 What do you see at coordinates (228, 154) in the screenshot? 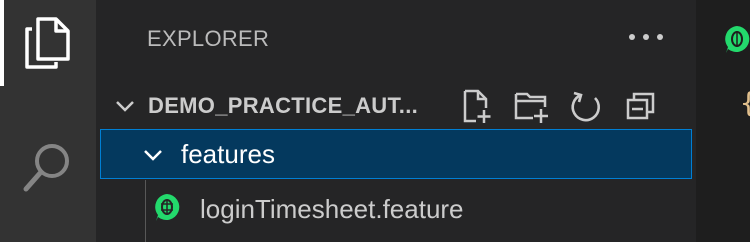
I see `folder-label: features` at bounding box center [228, 154].